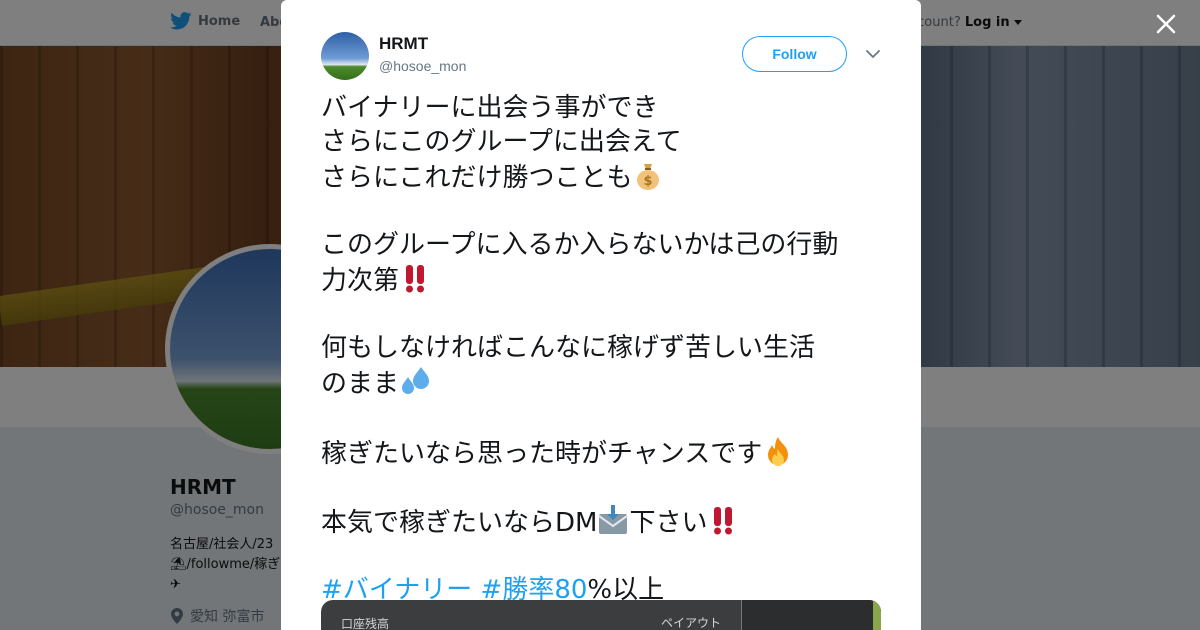 The height and width of the screenshot is (630, 1200). What do you see at coordinates (601, 615) in the screenshot?
I see `tweet-media-image: 口座残高 ペイアウト` at bounding box center [601, 615].